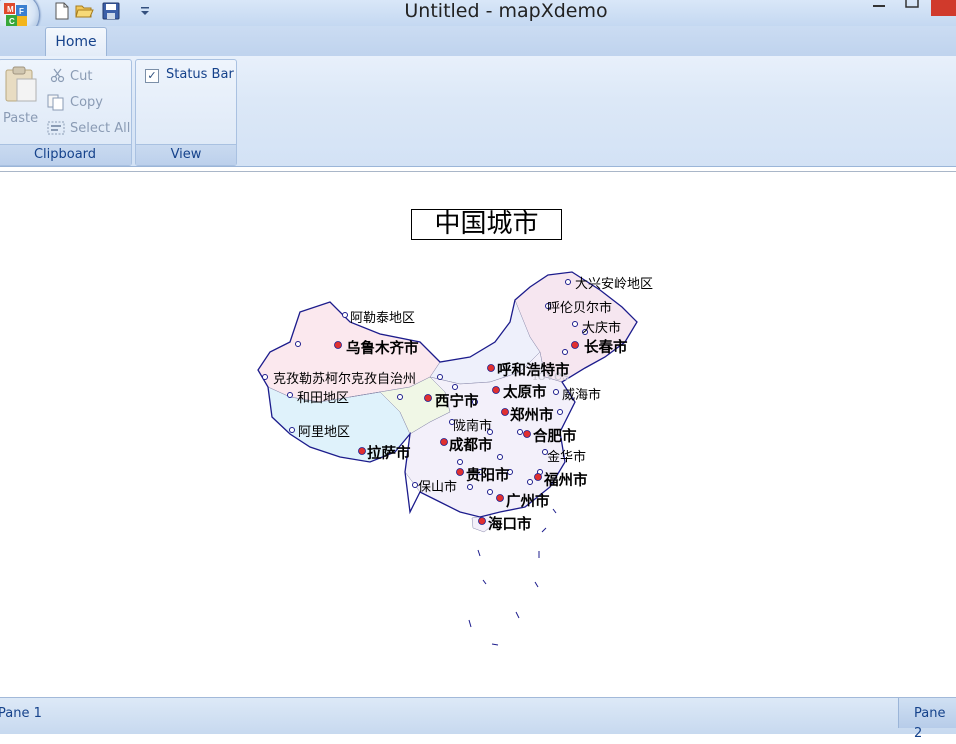 This screenshot has width=956, height=744. Describe the element at coordinates (943, 8) in the screenshot. I see `close-button` at that location.